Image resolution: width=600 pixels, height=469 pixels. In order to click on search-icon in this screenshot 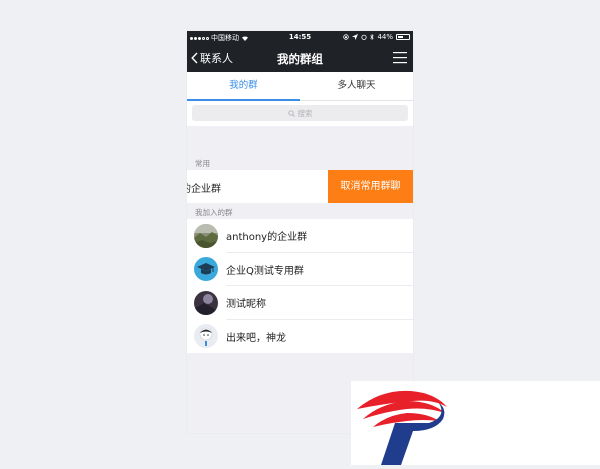, I will do `click(291, 113)`.